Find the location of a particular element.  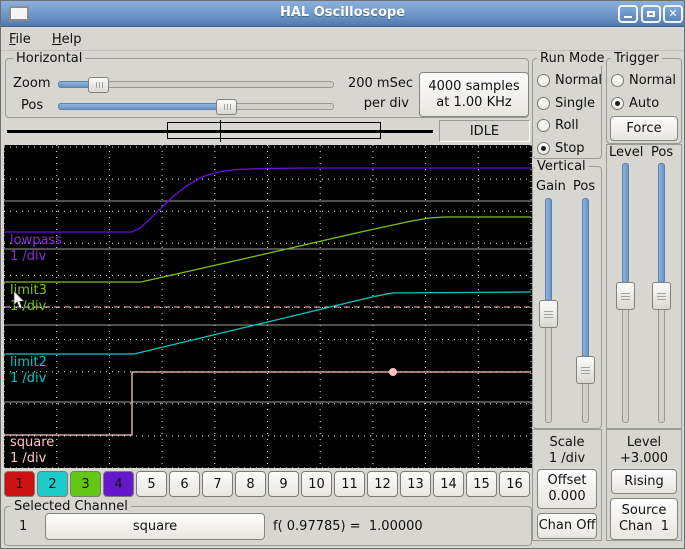

channel-button-10: 10 is located at coordinates (316, 484).